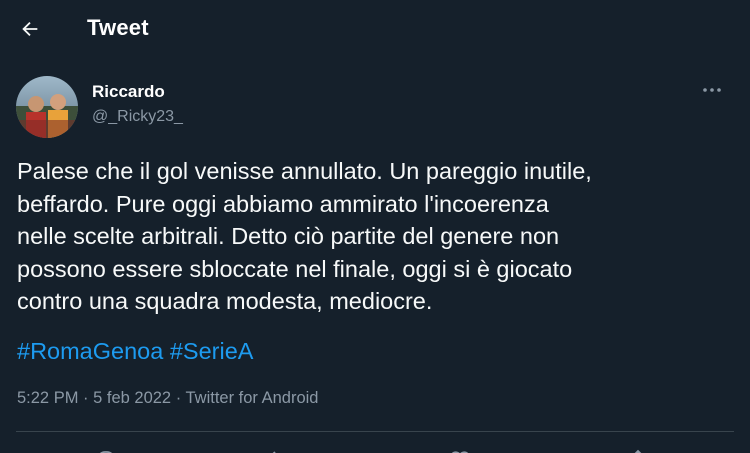 The image size is (750, 453). I want to click on more-options-button, so click(712, 90).